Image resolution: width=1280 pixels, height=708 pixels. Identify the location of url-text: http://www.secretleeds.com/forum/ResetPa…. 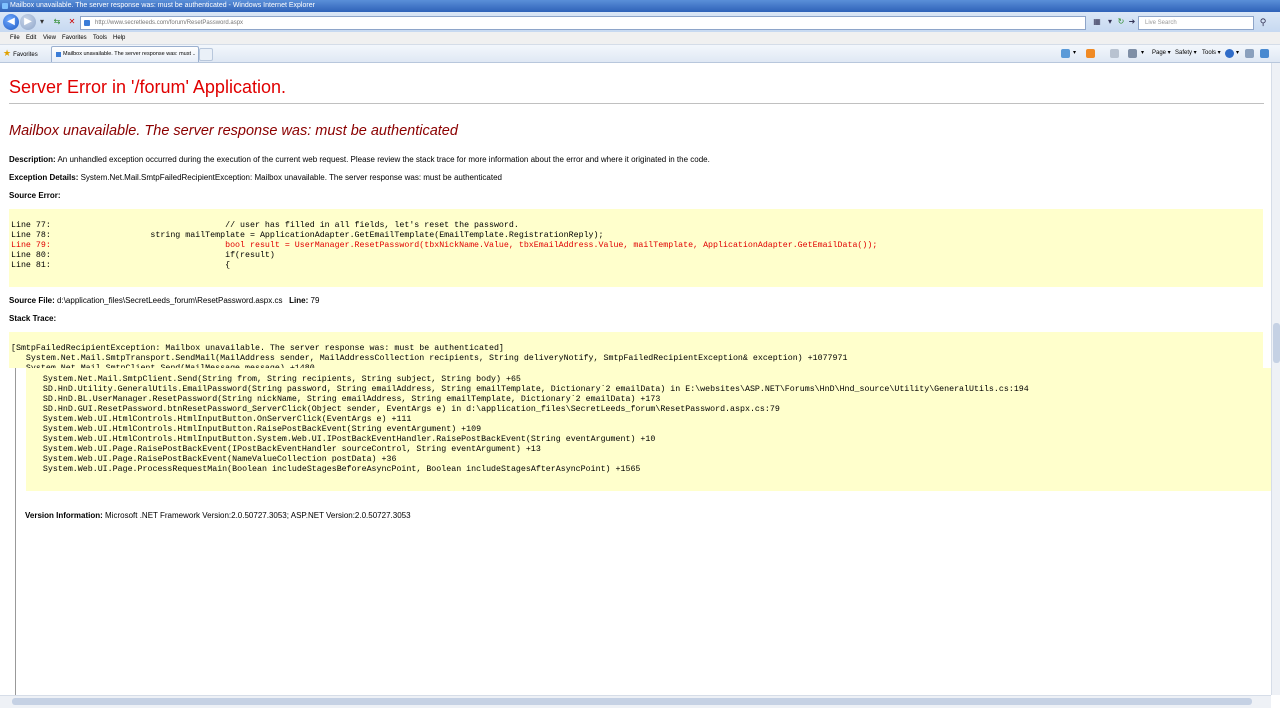
(169, 23).